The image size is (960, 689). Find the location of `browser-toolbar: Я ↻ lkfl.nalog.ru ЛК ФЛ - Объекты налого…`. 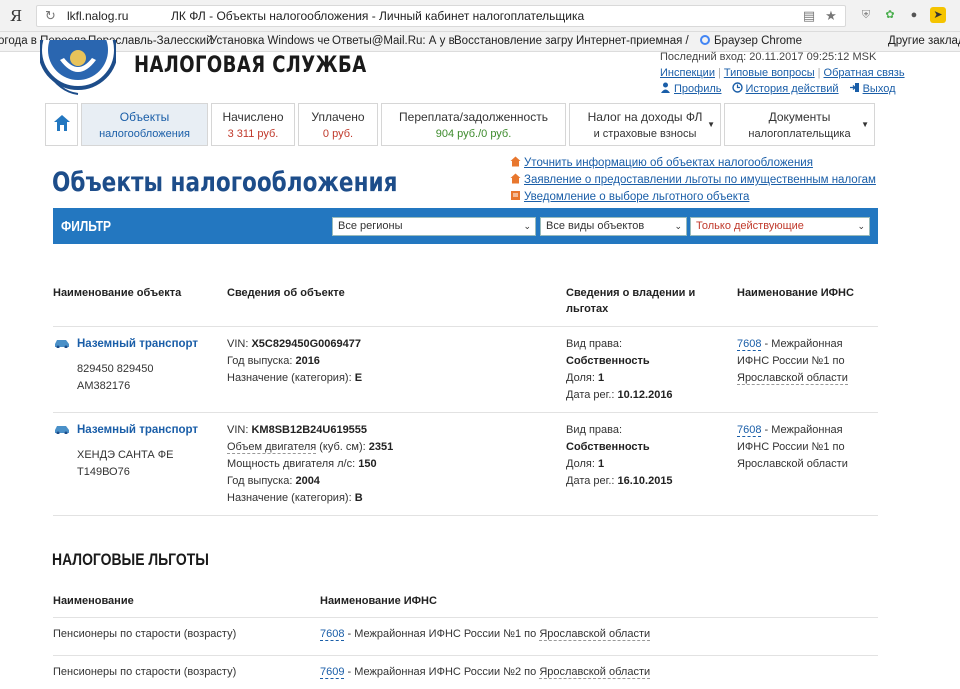

browser-toolbar: Я ↻ lkfl.nalog.ru ЛК ФЛ - Объекты налого… is located at coordinates (480, 16).